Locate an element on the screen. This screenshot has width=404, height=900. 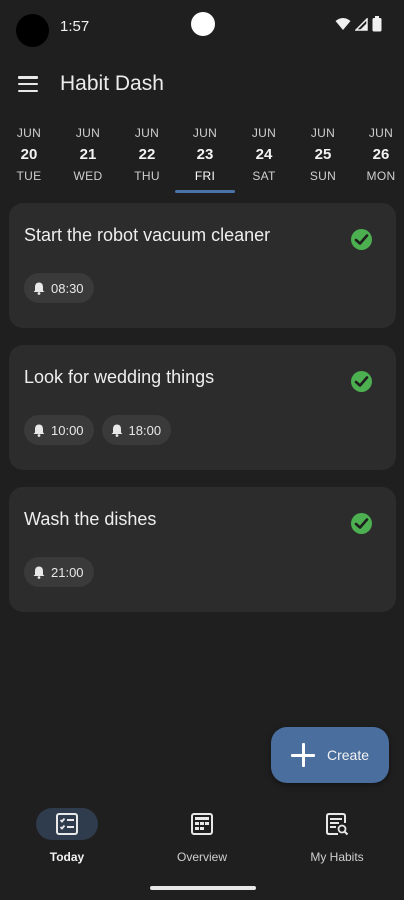
list-search-icon is located at coordinates (337, 824).